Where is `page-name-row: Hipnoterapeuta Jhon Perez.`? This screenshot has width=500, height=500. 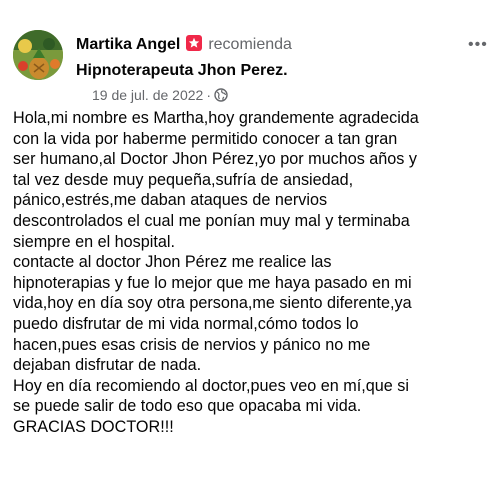
page-name-row: Hipnoterapeuta Jhon Perez. is located at coordinates (182, 71).